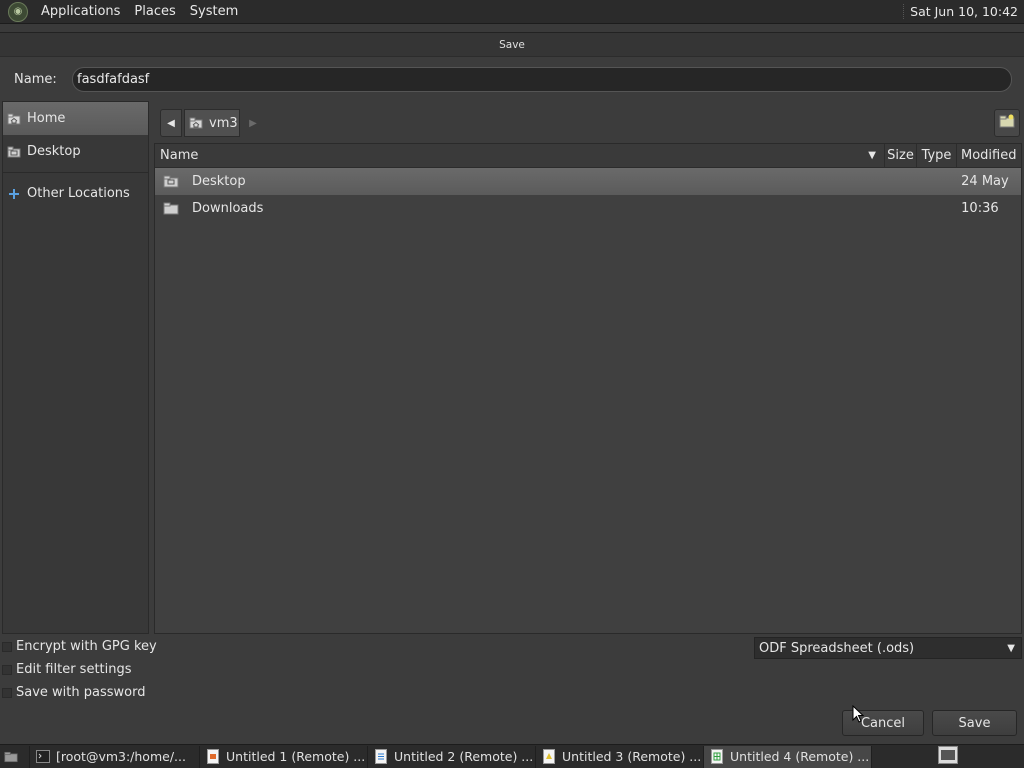 This screenshot has height=768, width=1024. I want to click on show-desktop-icon, so click(11, 756).